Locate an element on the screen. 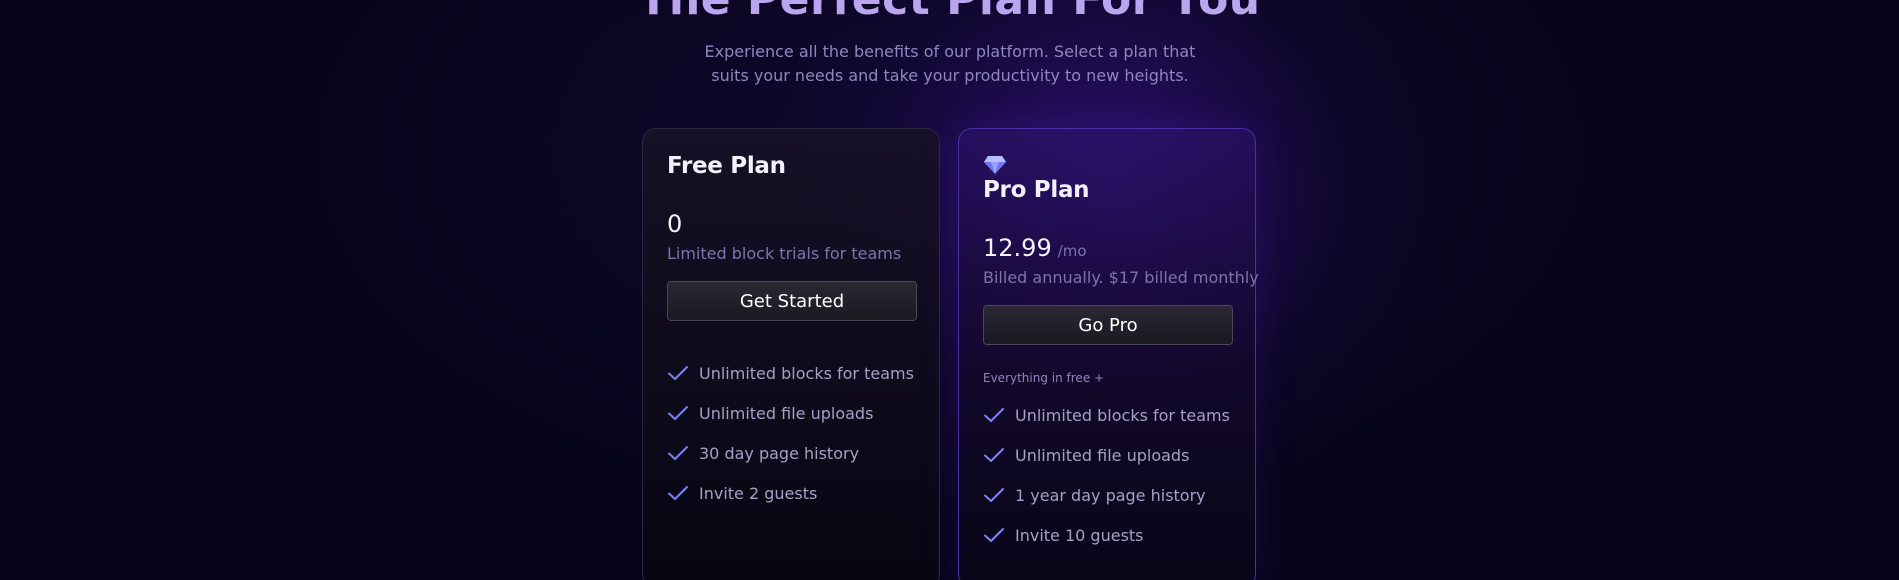  plan-name: Free Plan is located at coordinates (726, 166).